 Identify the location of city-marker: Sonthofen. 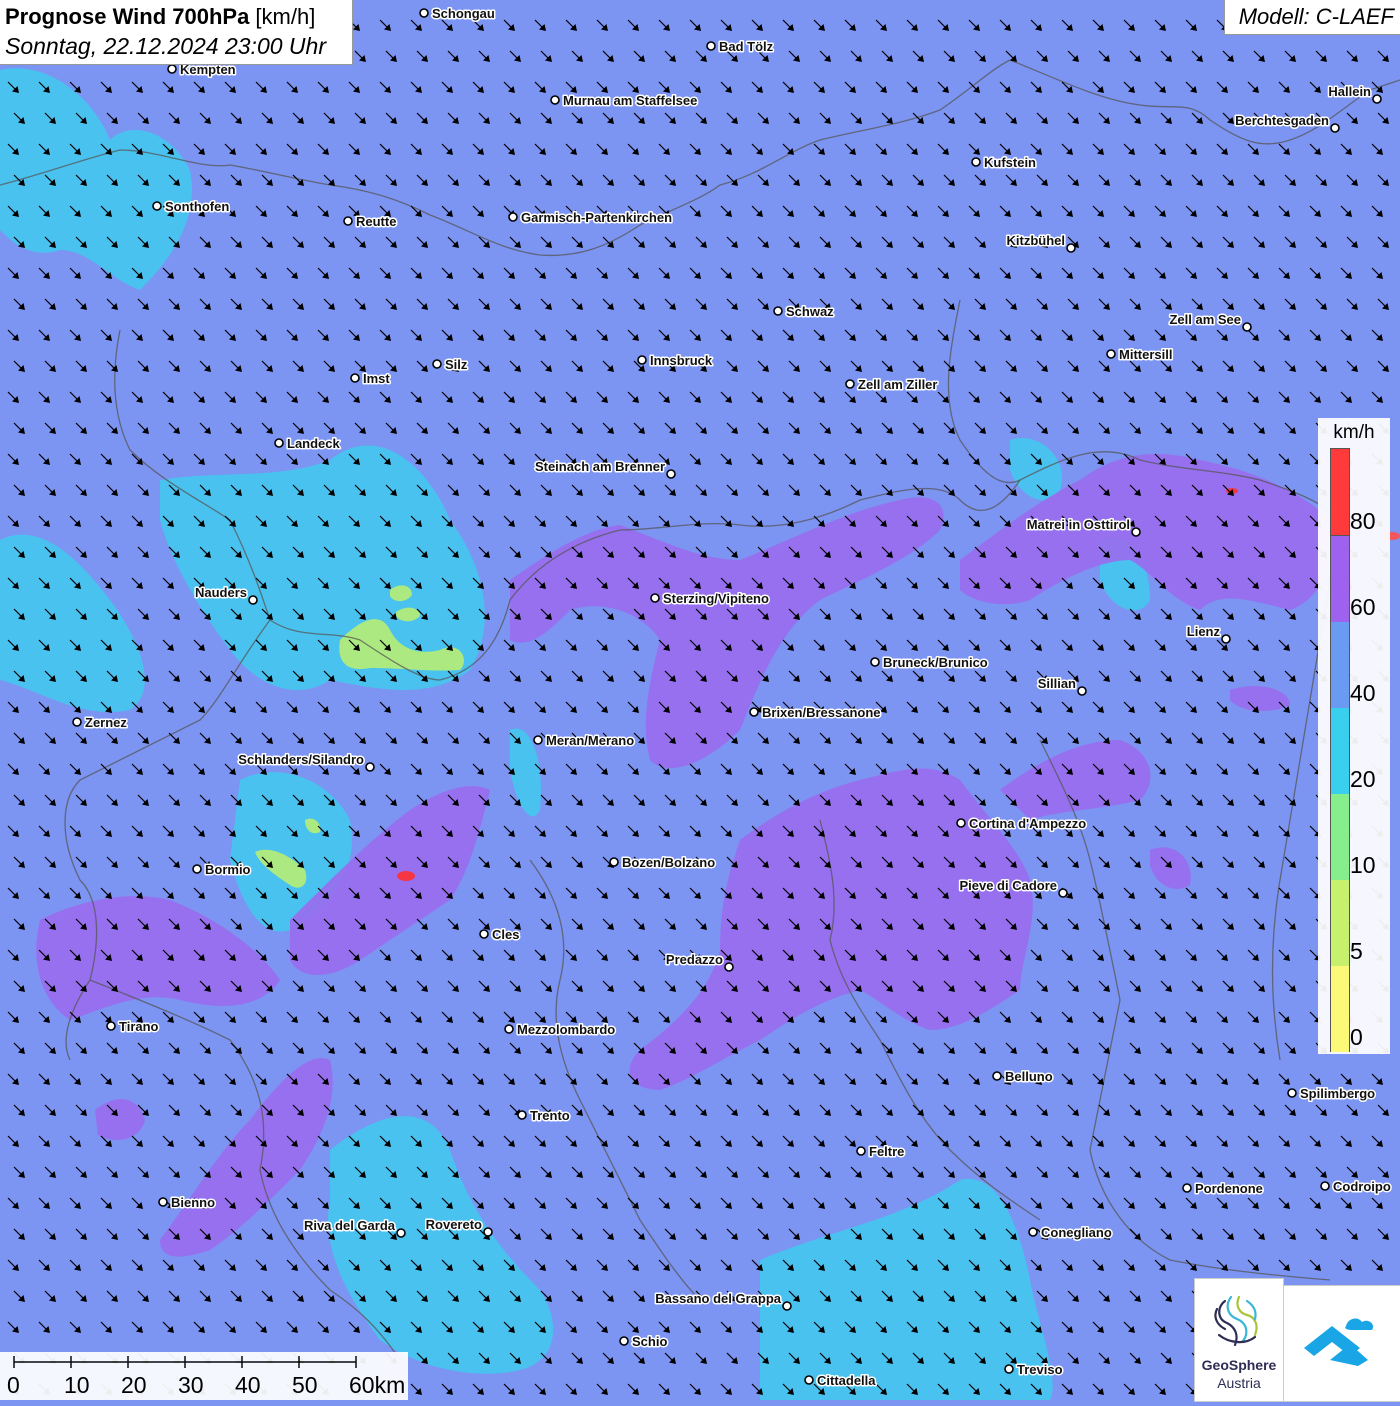
(191, 207).